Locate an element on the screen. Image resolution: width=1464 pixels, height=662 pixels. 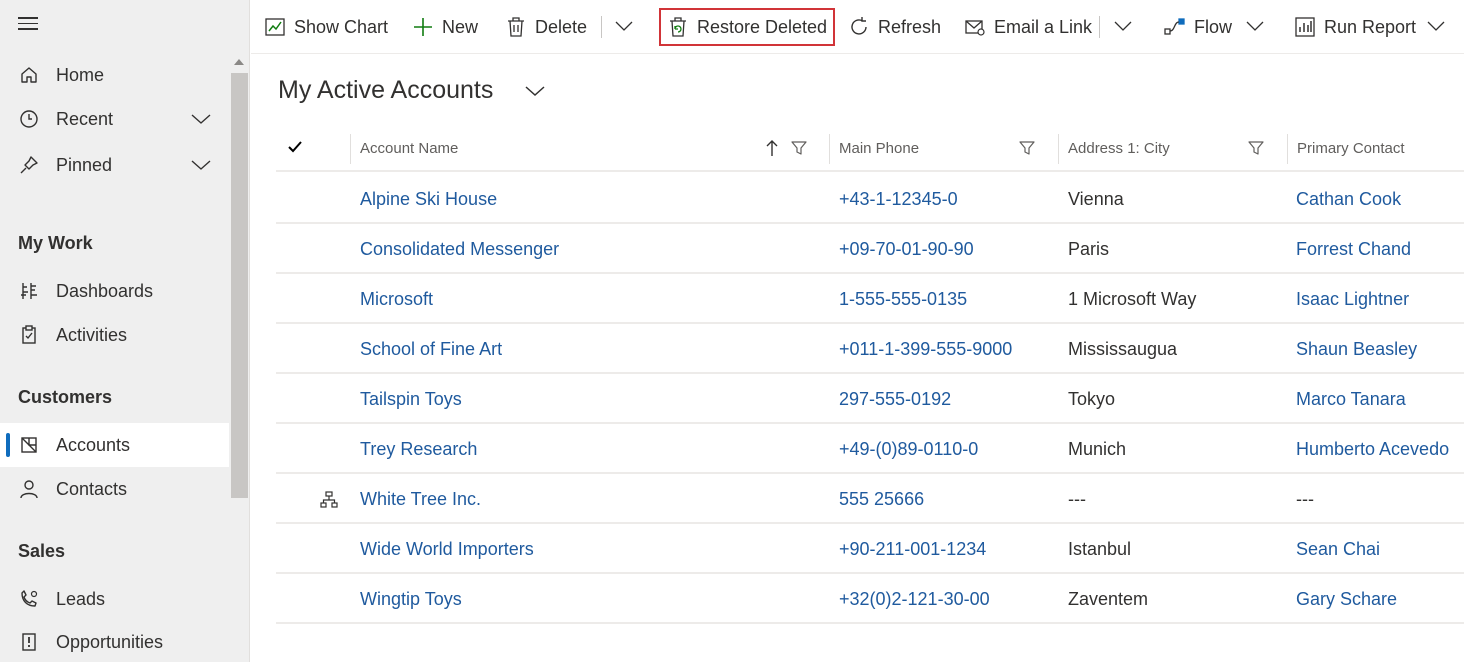
account-name-link: Trey Research is located at coordinates (418, 449).